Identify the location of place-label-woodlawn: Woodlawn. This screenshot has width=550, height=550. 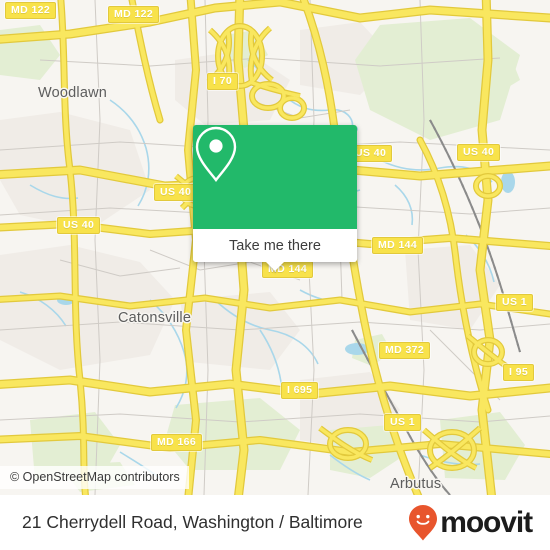
(73, 93).